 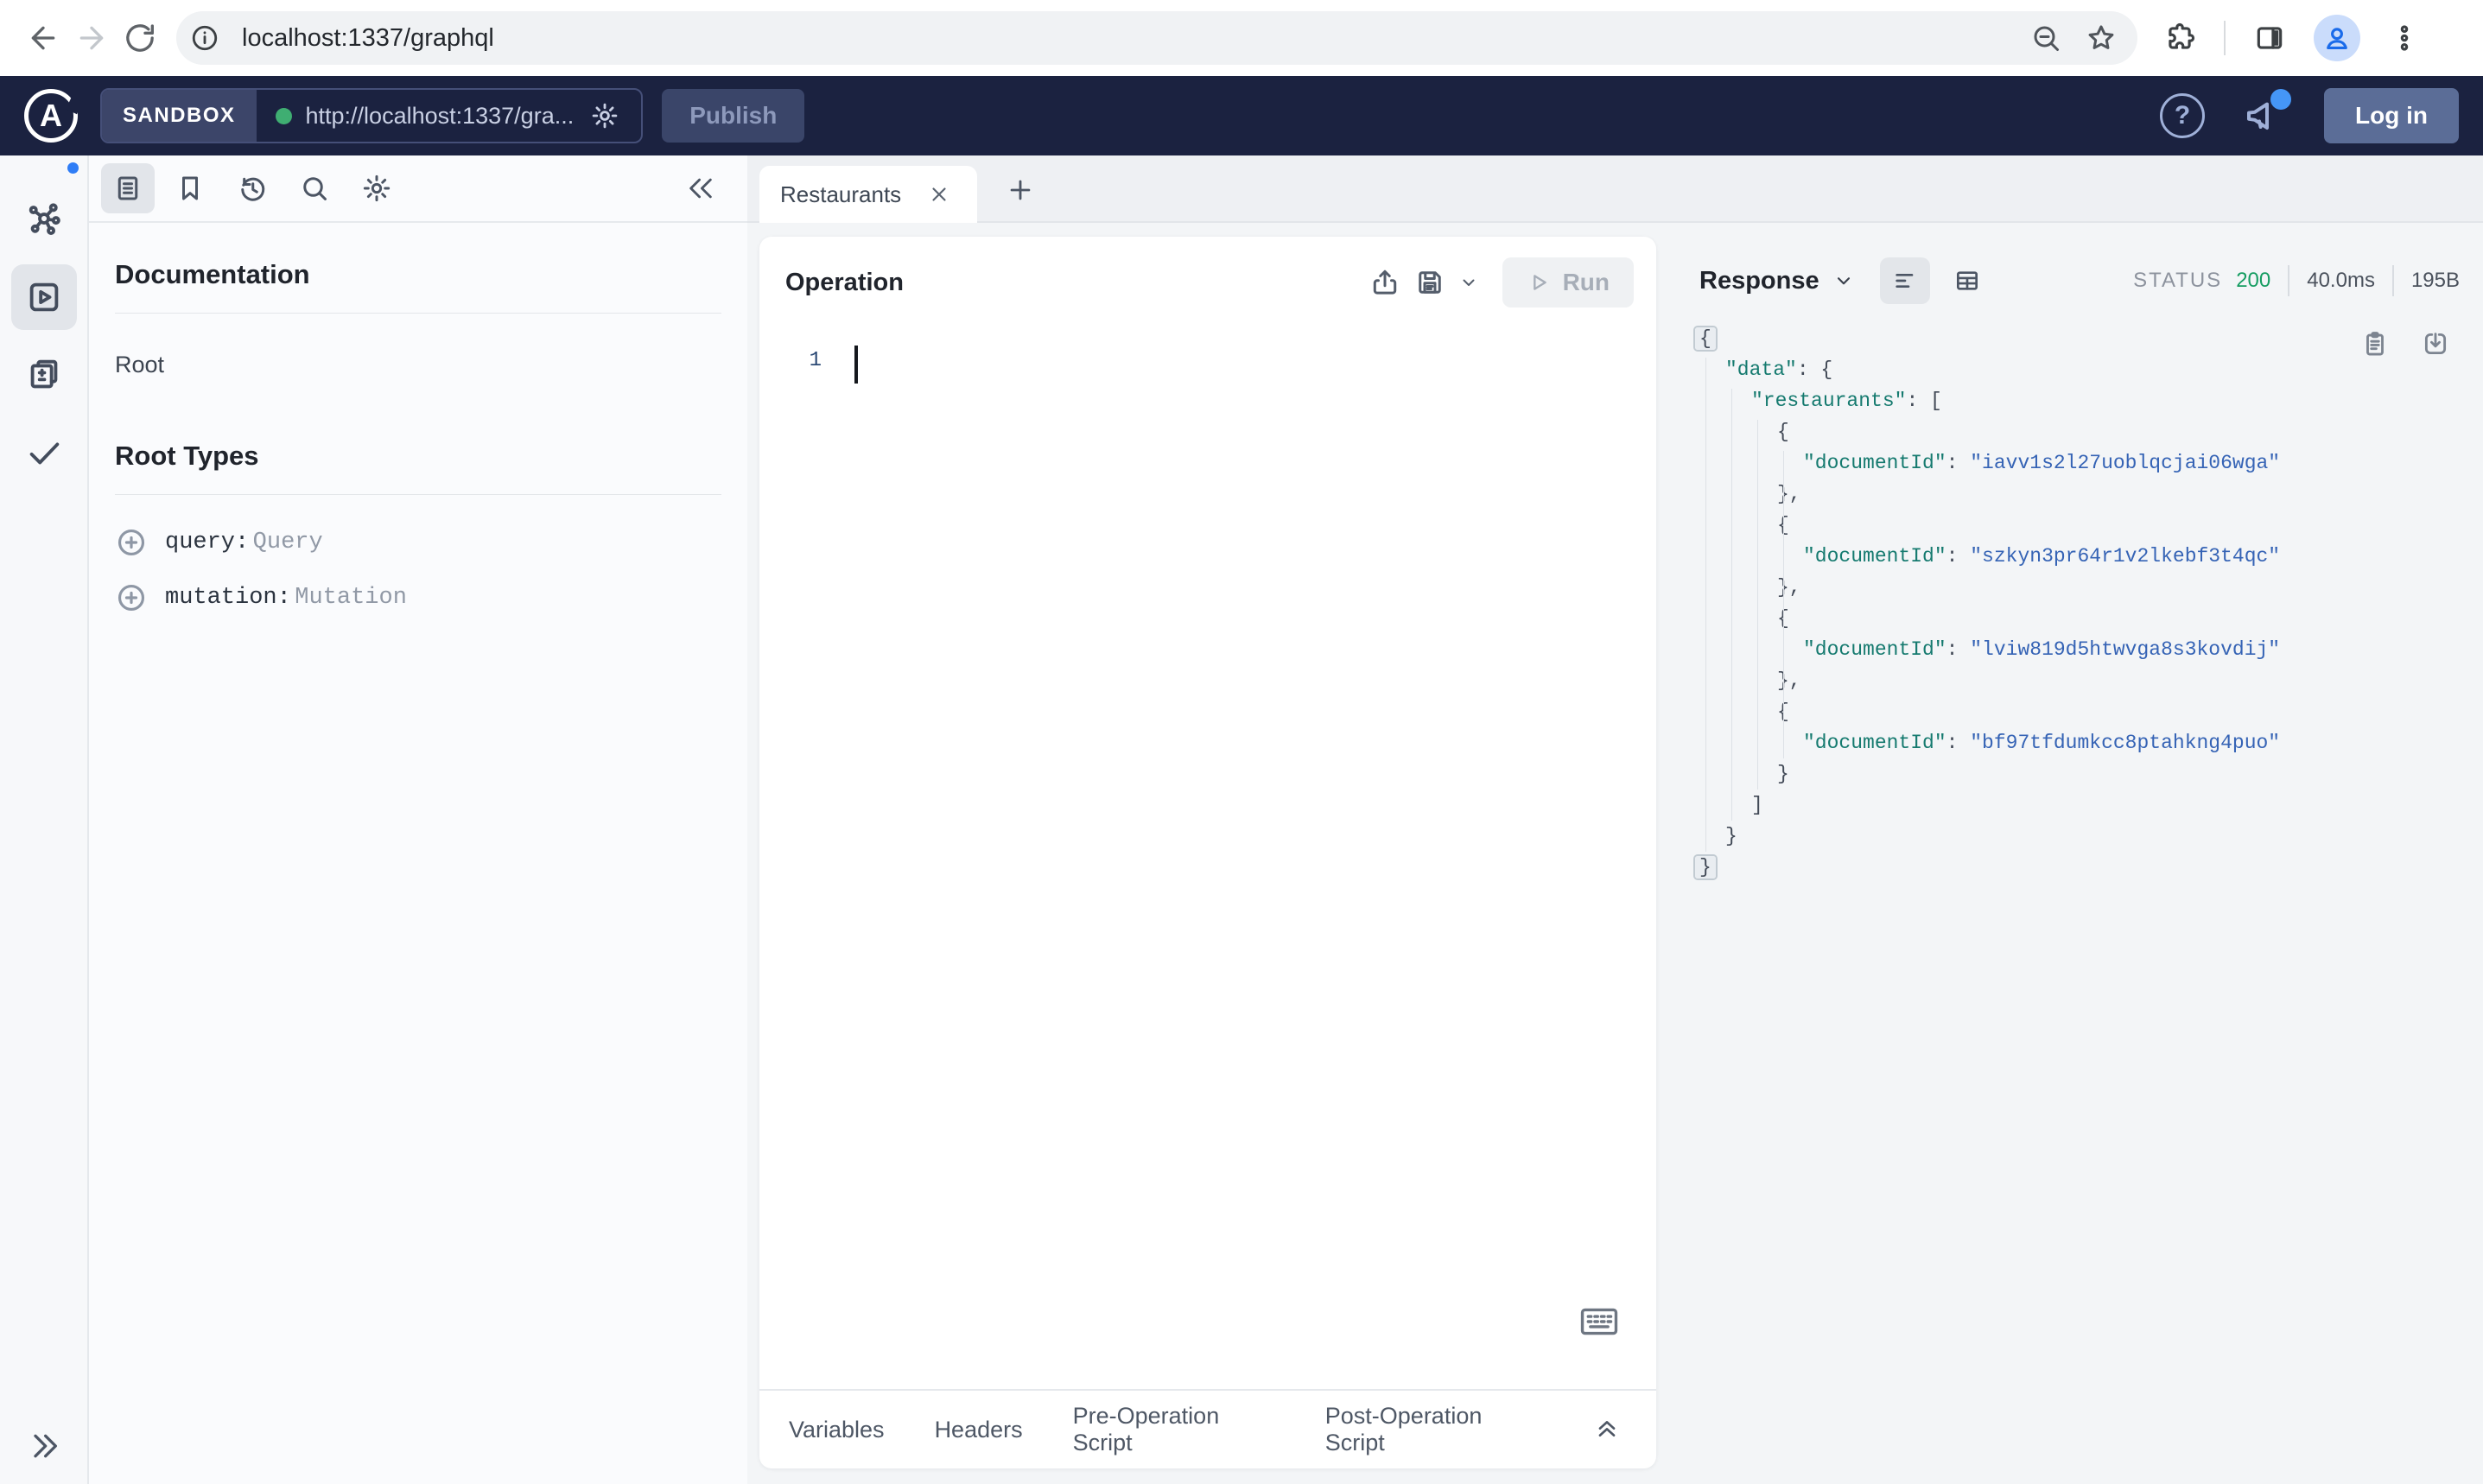 What do you see at coordinates (700, 188) in the screenshot?
I see `collapse-panel-icon` at bounding box center [700, 188].